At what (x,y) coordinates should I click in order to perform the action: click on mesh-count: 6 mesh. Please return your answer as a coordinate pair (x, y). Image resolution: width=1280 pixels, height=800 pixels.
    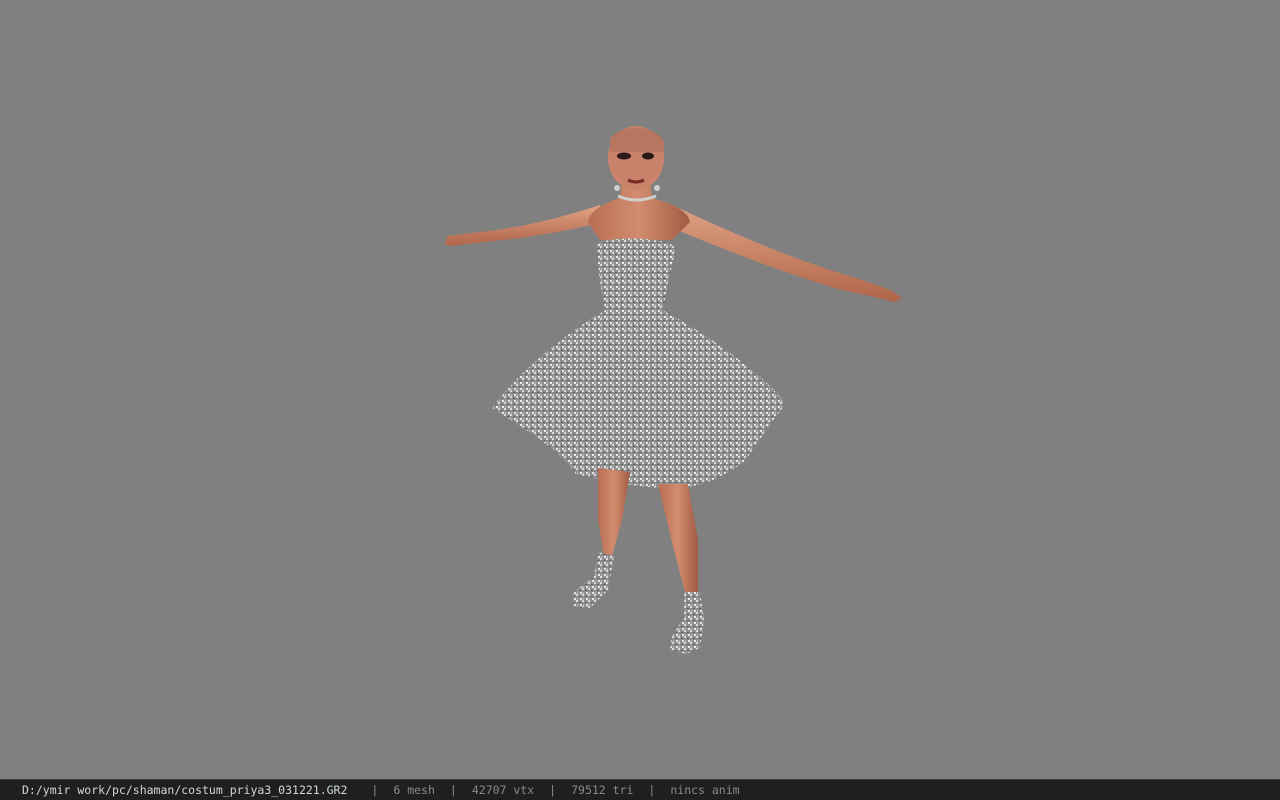
    Looking at the image, I should click on (414, 790).